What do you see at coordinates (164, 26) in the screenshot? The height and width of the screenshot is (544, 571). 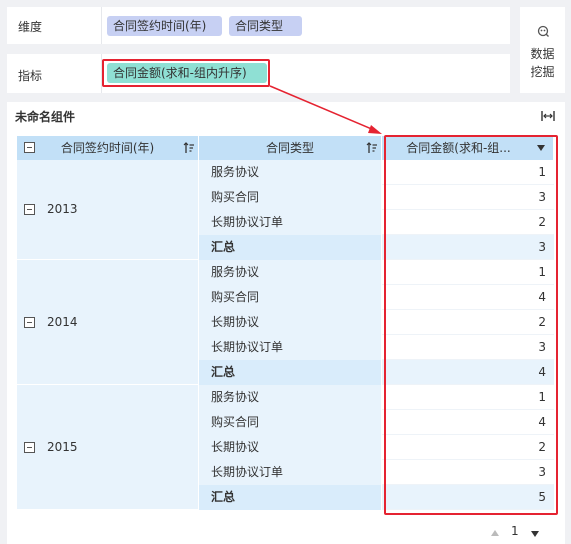 I see `dimension-pill-year: 合同签约时间(年)` at bounding box center [164, 26].